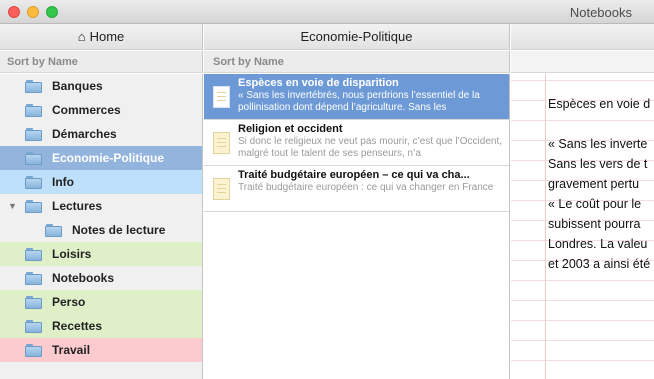 The image size is (654, 379). What do you see at coordinates (33, 12) in the screenshot?
I see `minimize-window-button` at bounding box center [33, 12].